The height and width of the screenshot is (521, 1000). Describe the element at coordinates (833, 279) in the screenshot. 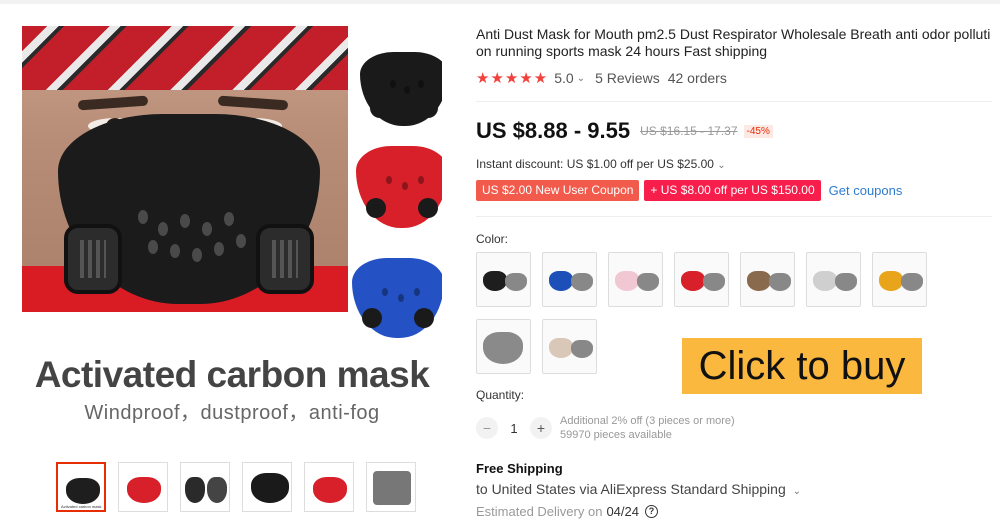

I see `color-swatch-white-camo` at that location.